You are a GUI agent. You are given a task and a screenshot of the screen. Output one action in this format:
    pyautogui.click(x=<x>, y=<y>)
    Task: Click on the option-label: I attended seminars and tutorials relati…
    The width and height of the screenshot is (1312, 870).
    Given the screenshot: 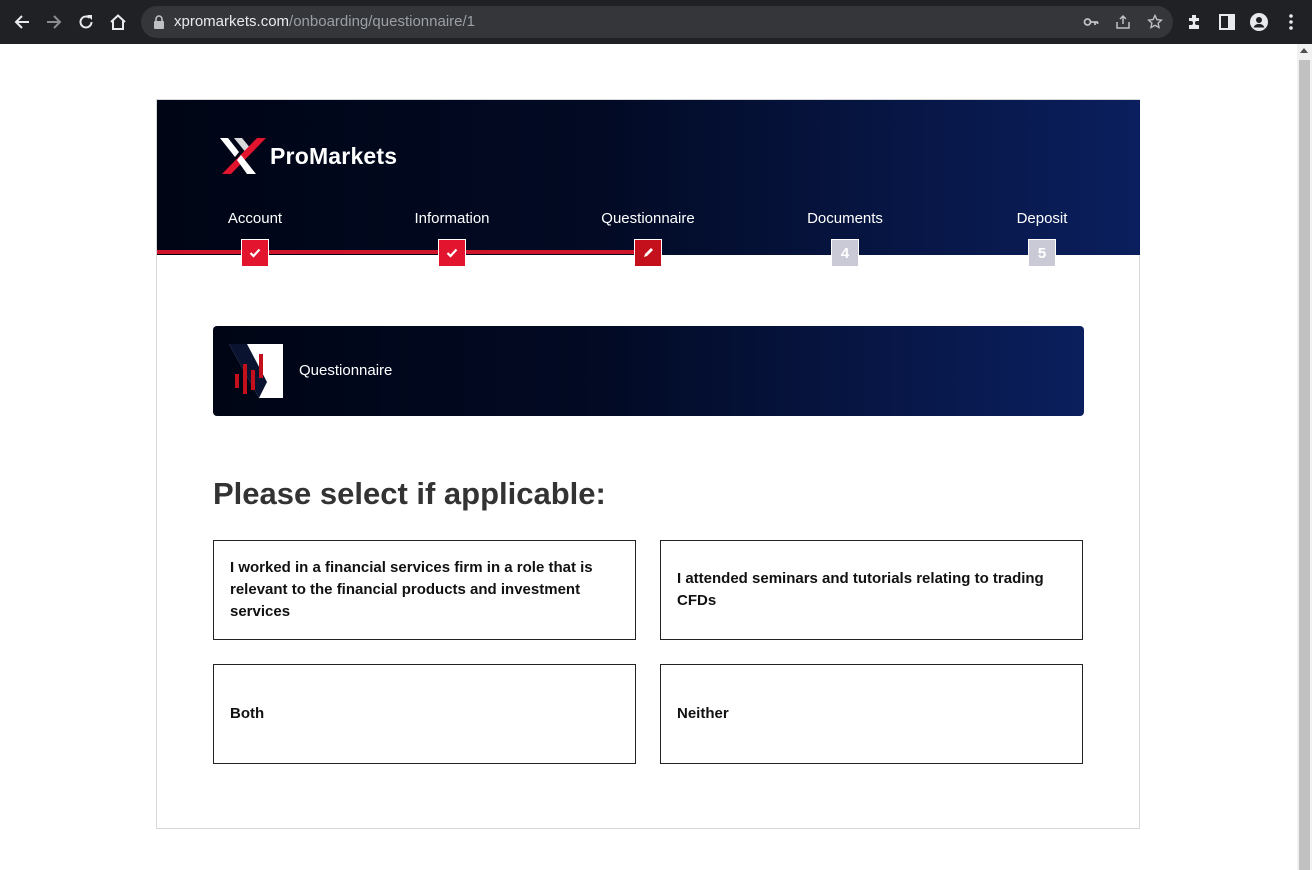 What is the action you would take?
    pyautogui.click(x=860, y=589)
    